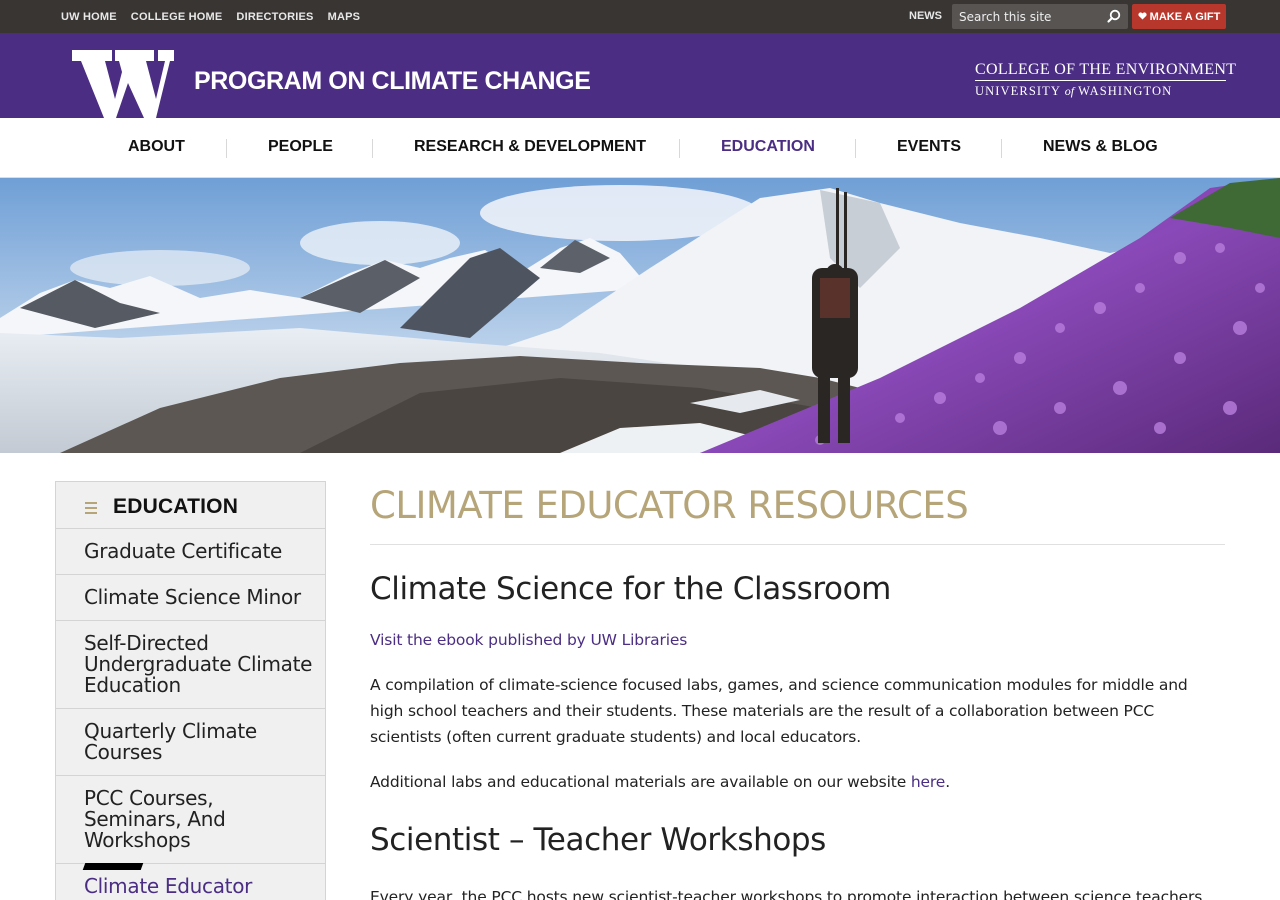 The width and height of the screenshot is (1280, 900). I want to click on utility-links: UW HOME COLLEGE HOME DIRECTORIES MAPS, so click(210, 16).